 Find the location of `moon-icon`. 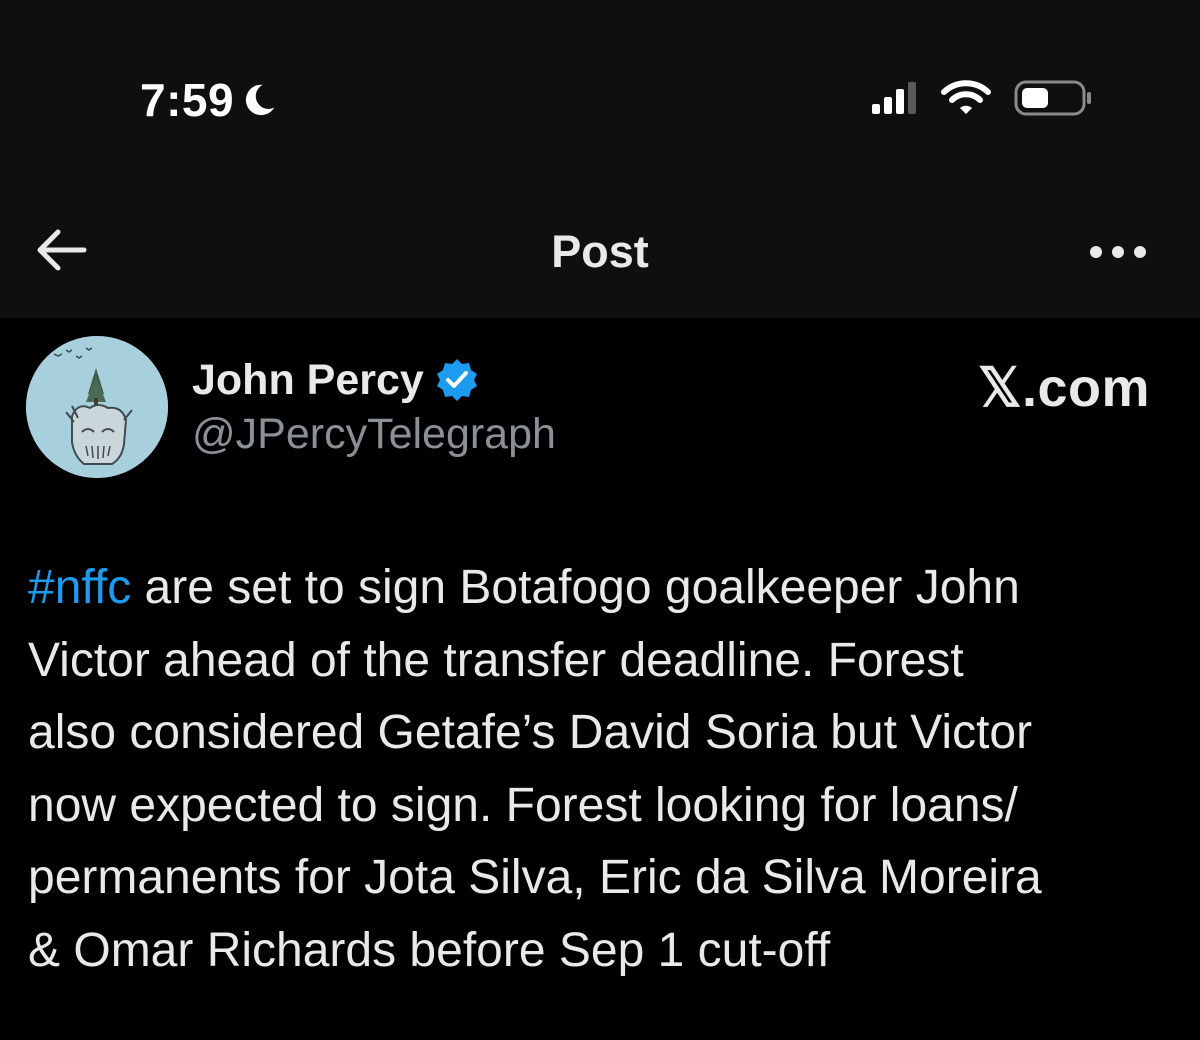

moon-icon is located at coordinates (260, 100).